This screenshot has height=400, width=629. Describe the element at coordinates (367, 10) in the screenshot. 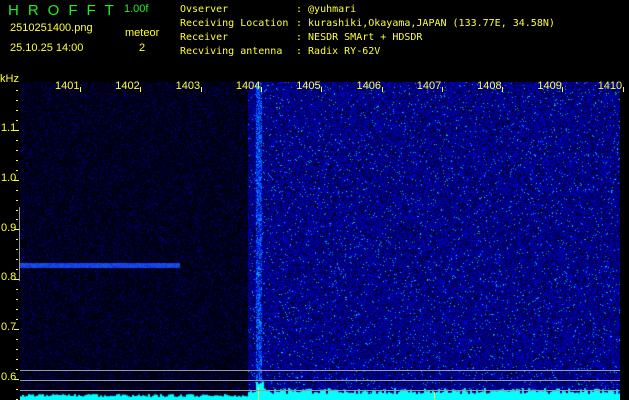

I see `info-row-observer: Ovserver : @yuhmari` at that location.